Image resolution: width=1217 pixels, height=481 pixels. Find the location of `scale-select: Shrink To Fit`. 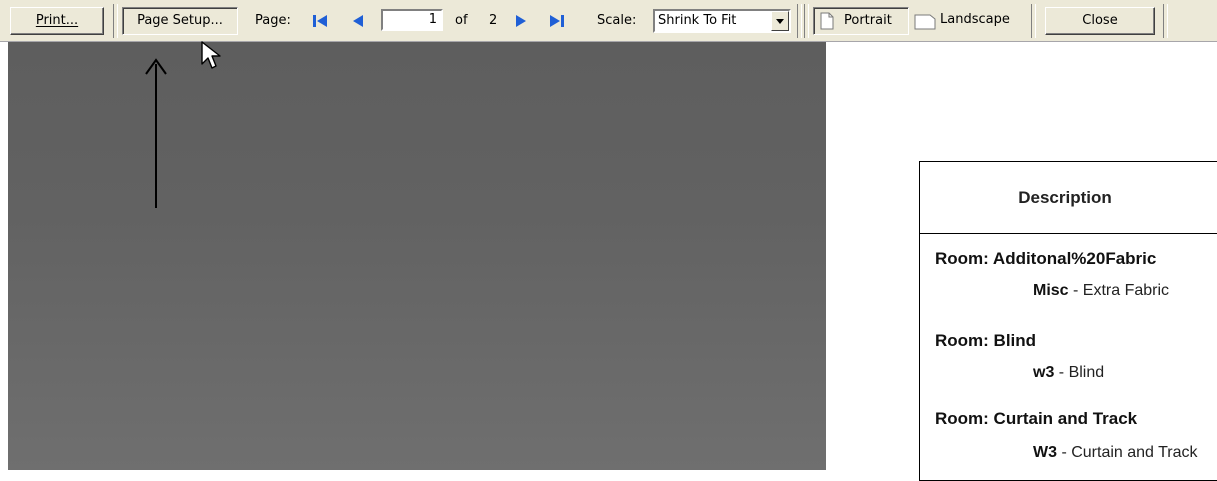

scale-select: Shrink To Fit is located at coordinates (722, 21).